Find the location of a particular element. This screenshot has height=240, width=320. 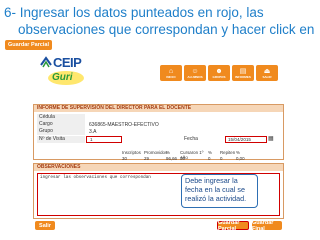

ceip-logo-text: CEIP is located at coordinates (67, 62).